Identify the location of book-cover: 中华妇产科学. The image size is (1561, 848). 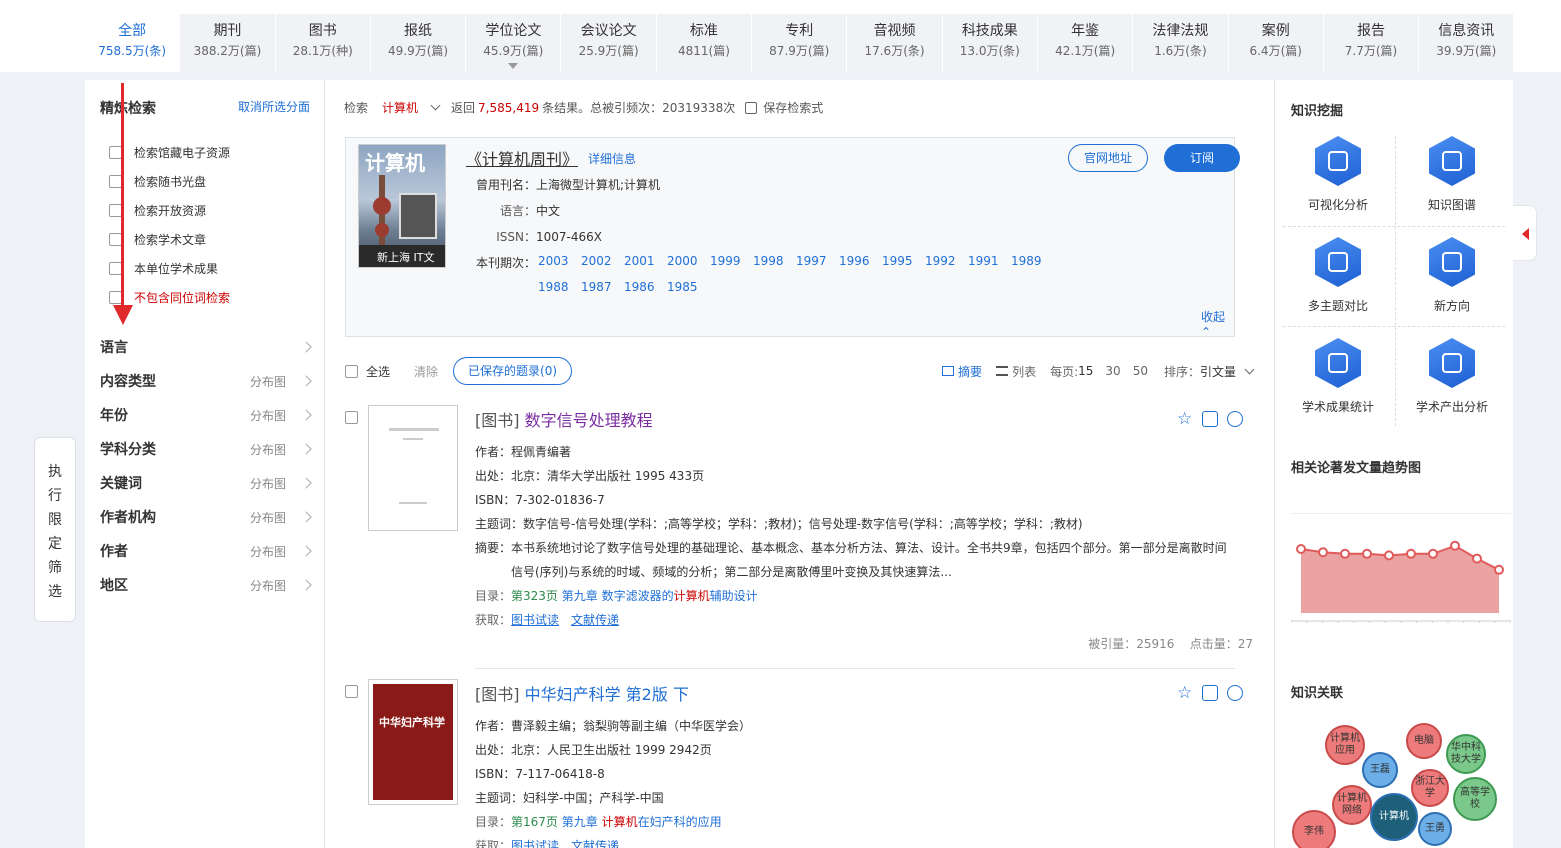
(413, 742).